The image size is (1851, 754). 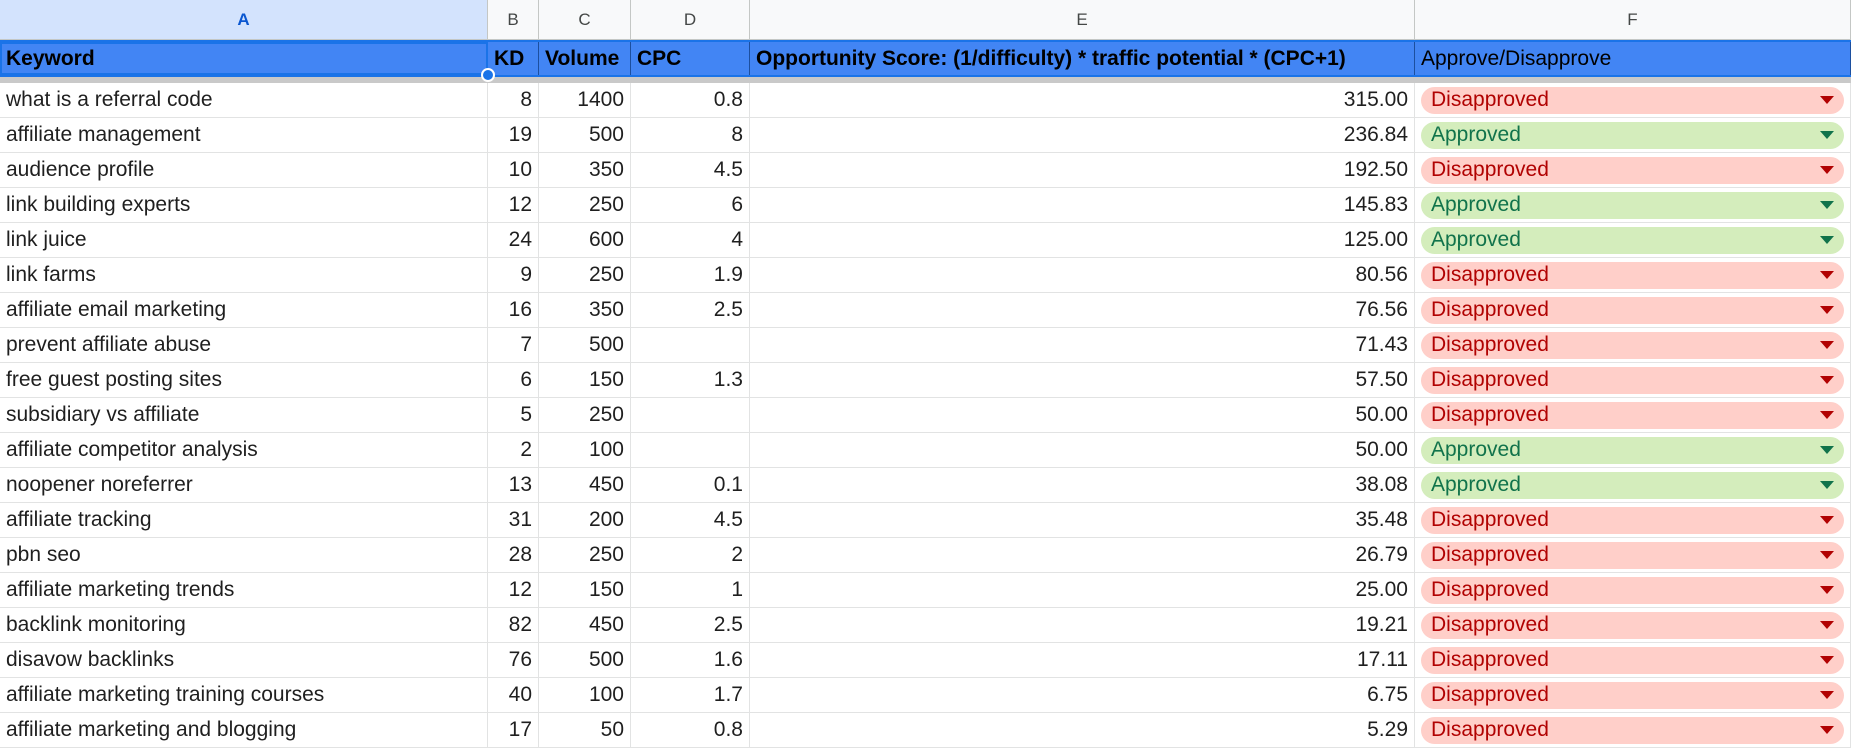 What do you see at coordinates (1082, 555) in the screenshot?
I see `cell-opportunity-score: 26.79` at bounding box center [1082, 555].